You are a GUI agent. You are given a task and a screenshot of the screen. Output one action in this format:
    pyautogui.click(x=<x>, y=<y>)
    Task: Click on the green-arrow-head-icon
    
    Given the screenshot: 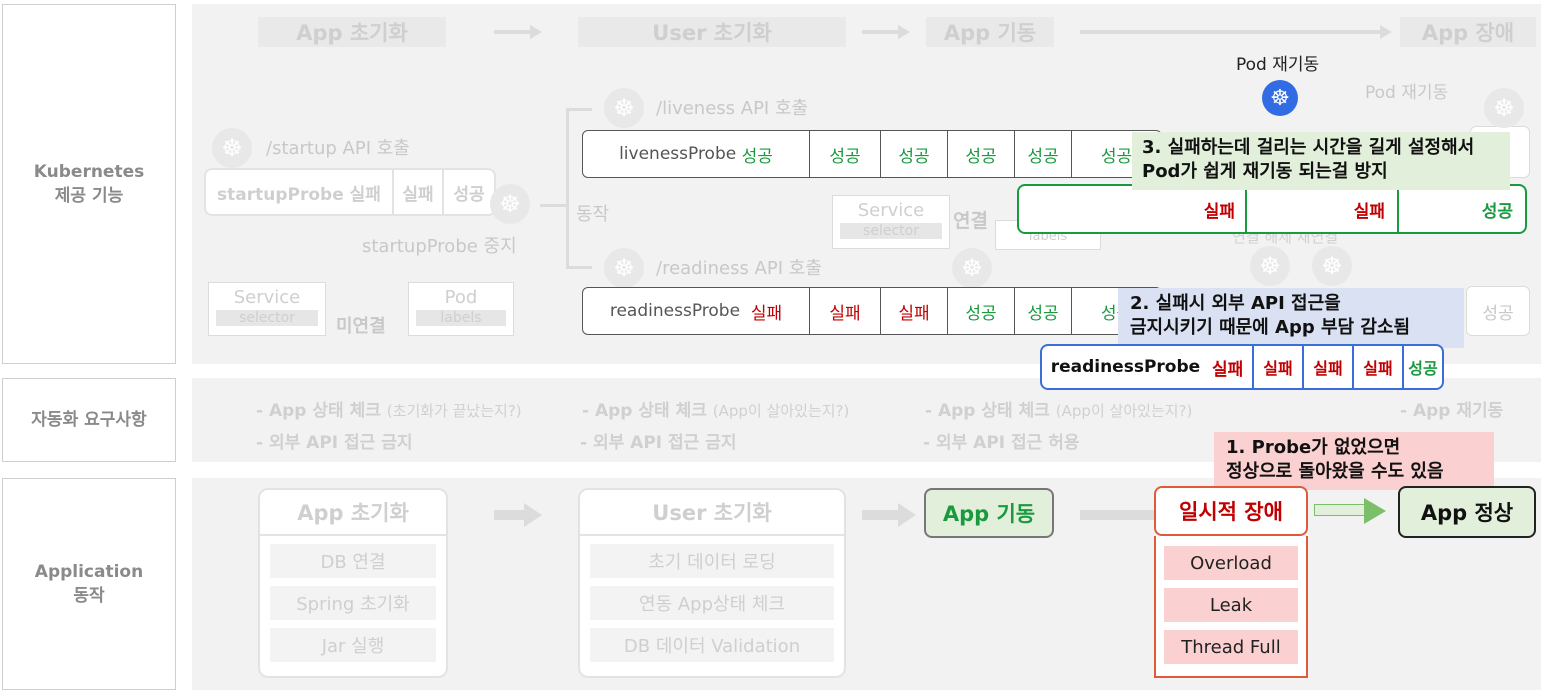 What is the action you would take?
    pyautogui.click(x=1375, y=511)
    